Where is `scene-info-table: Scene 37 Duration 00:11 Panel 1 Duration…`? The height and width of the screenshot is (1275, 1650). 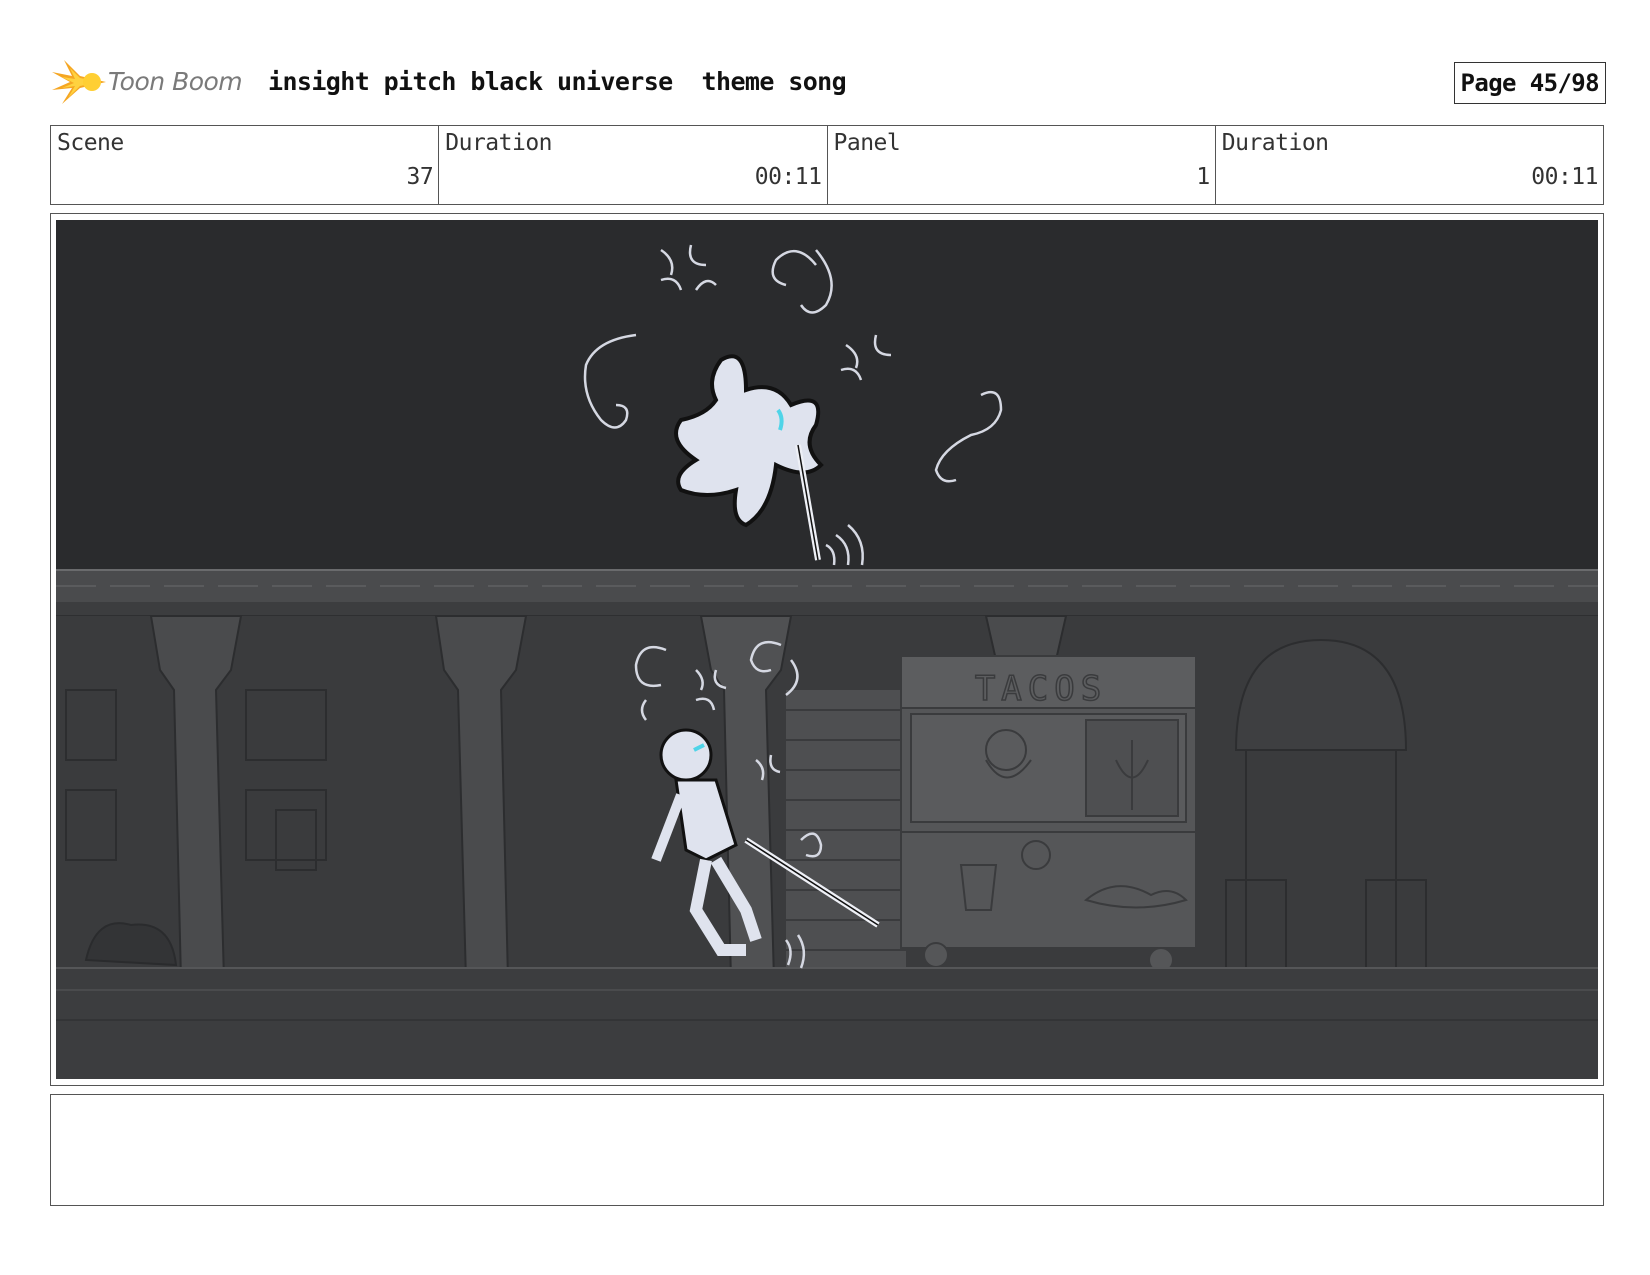 scene-info-table: Scene 37 Duration 00:11 Panel 1 Duration… is located at coordinates (827, 165).